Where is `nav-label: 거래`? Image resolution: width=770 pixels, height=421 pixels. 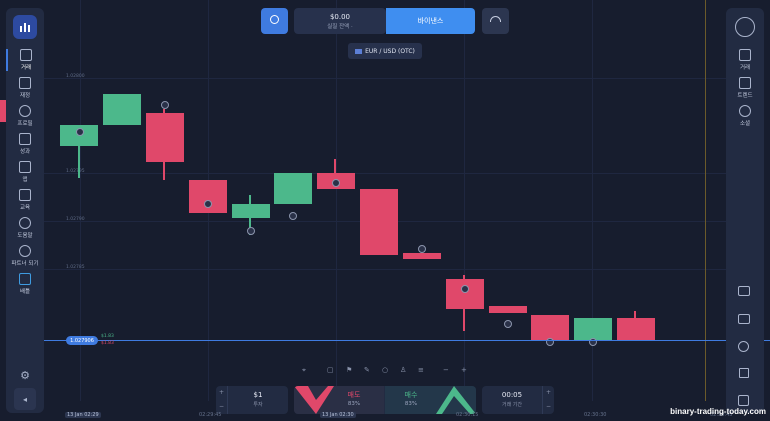
nav-label: 거래 is located at coordinates (745, 68).